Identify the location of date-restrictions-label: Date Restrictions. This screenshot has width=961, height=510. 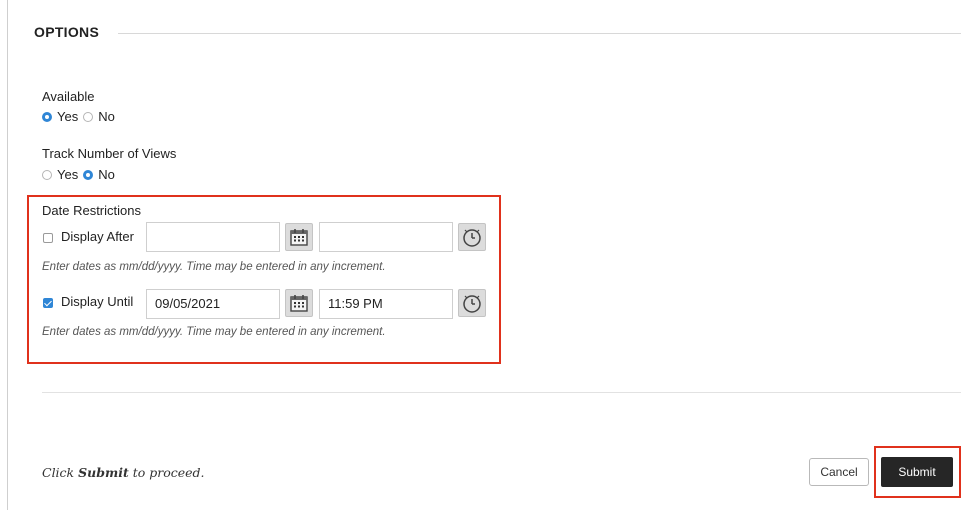
(91, 210).